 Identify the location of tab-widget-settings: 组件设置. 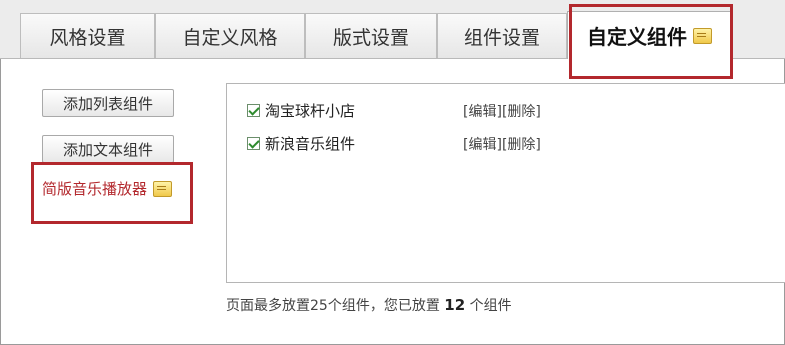
(502, 35).